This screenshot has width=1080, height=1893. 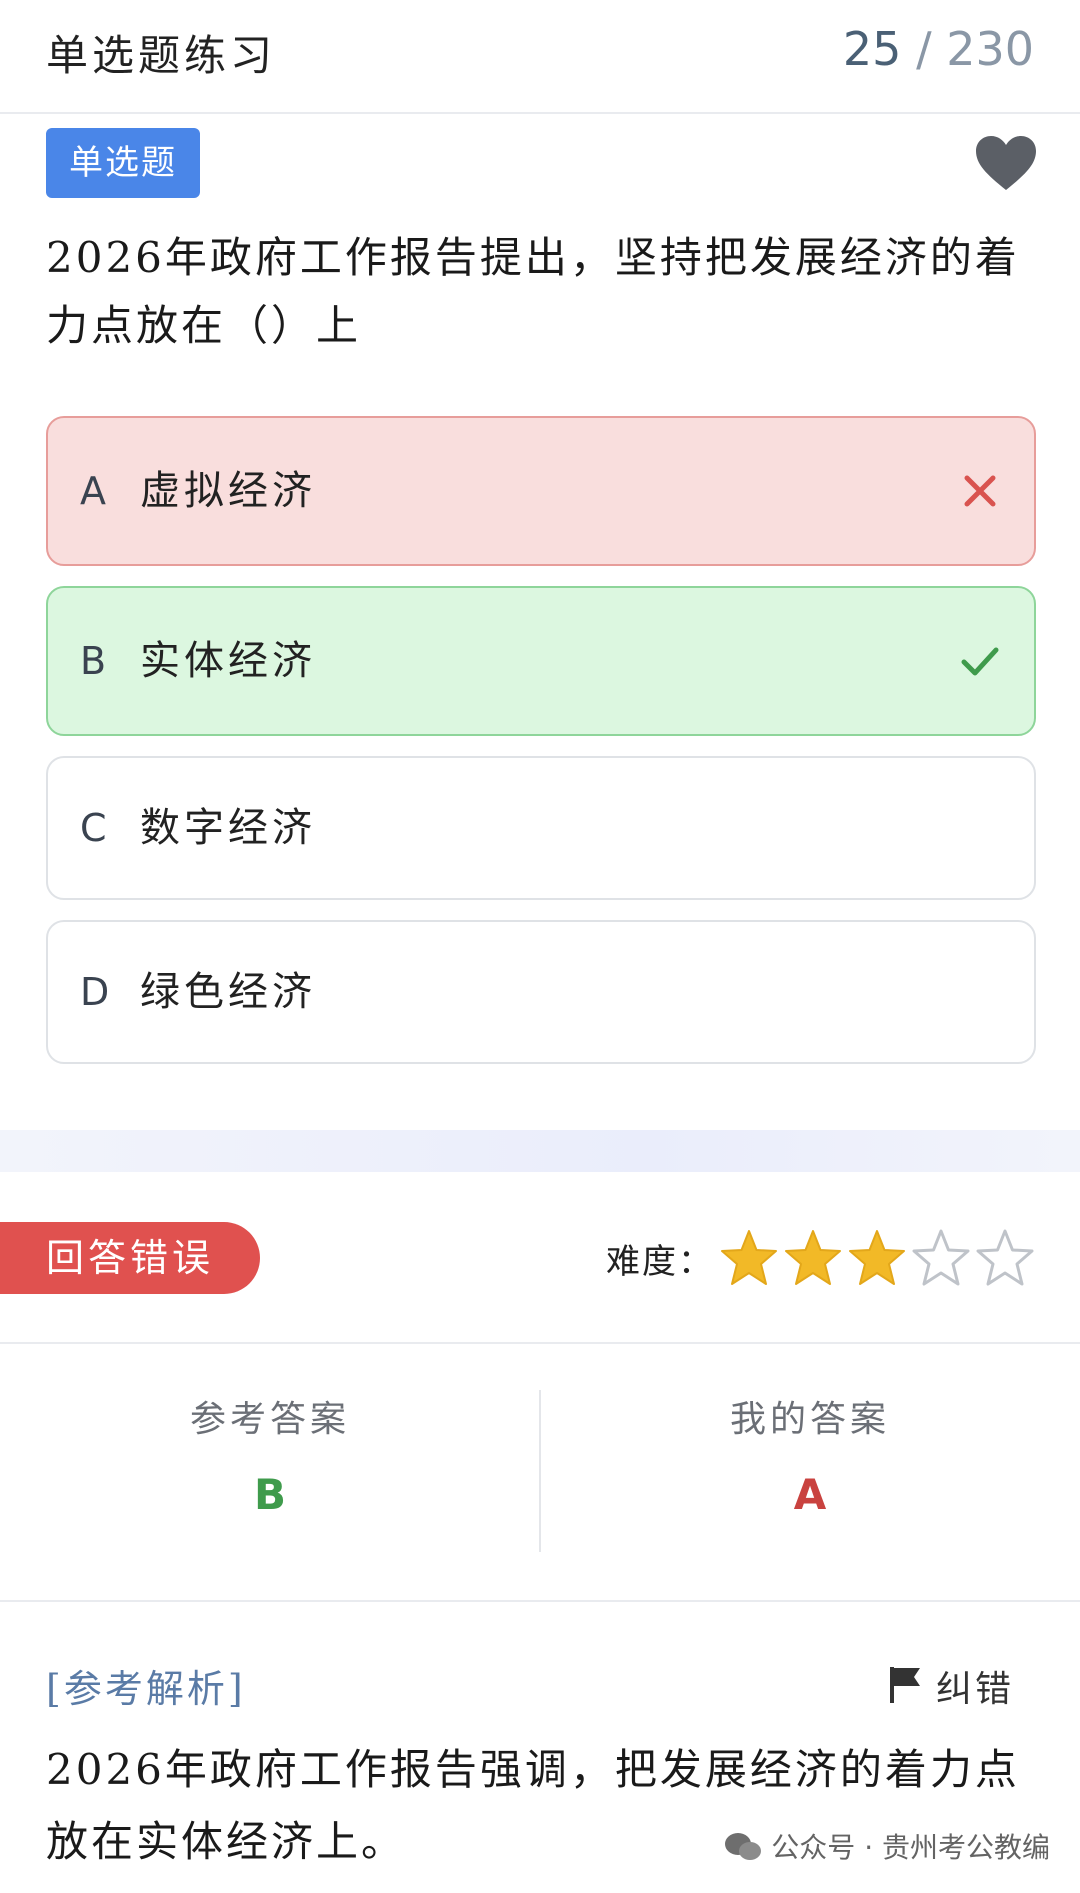 I want to click on check-icon, so click(x=980, y=661).